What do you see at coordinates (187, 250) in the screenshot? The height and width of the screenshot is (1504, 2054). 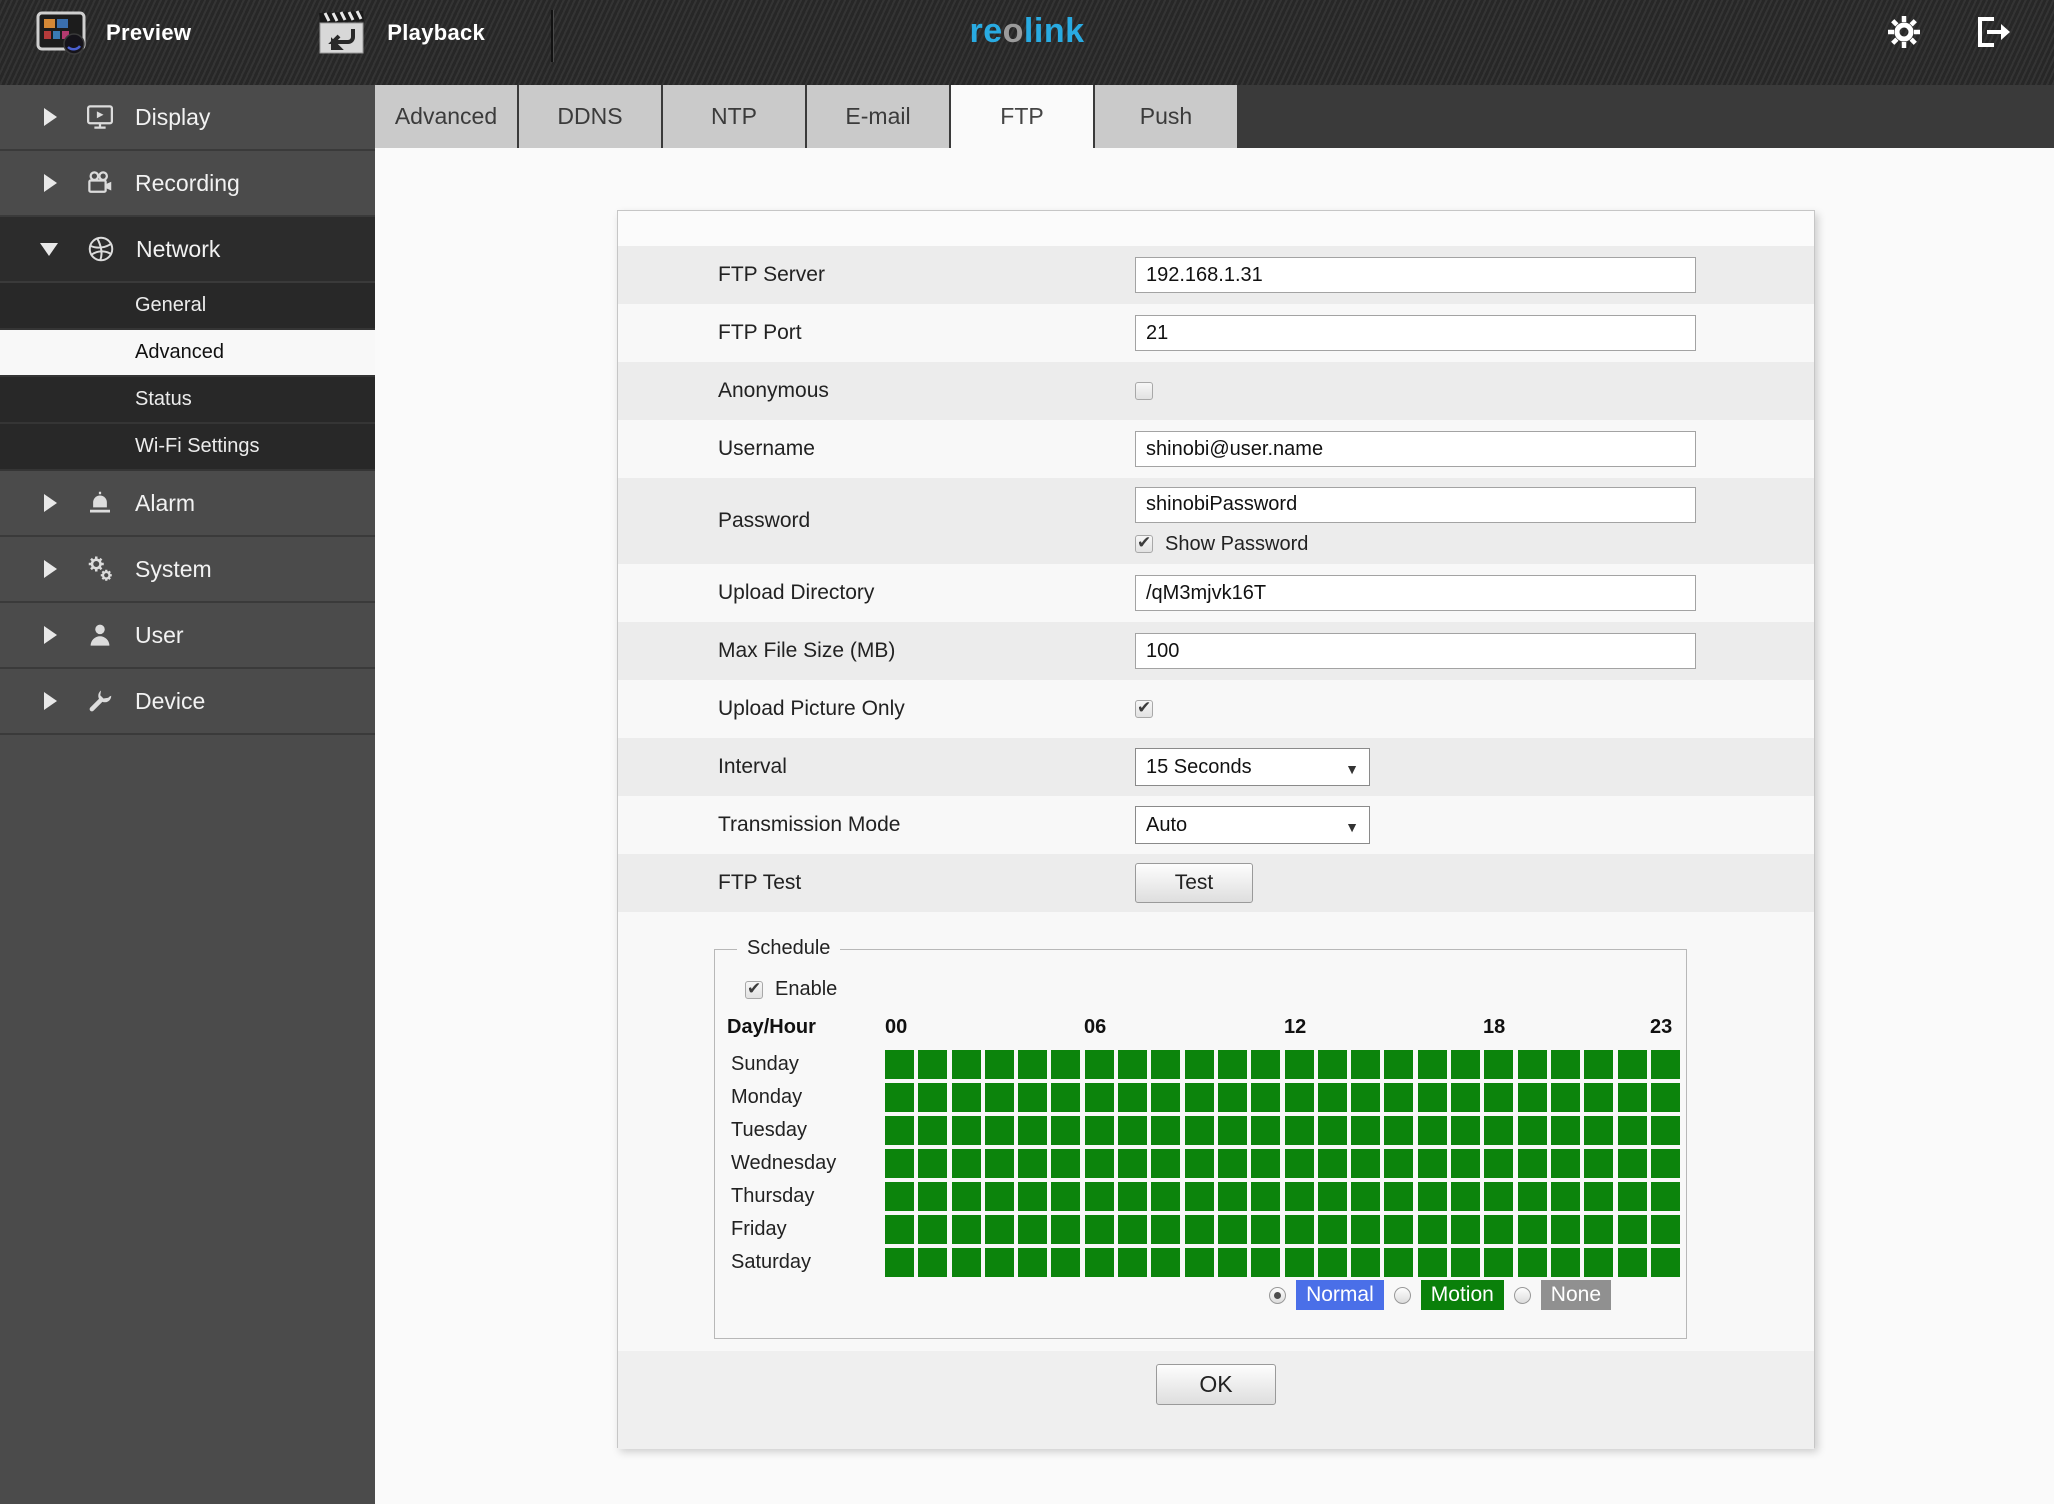 I see `sidebar-item-network: Network` at bounding box center [187, 250].